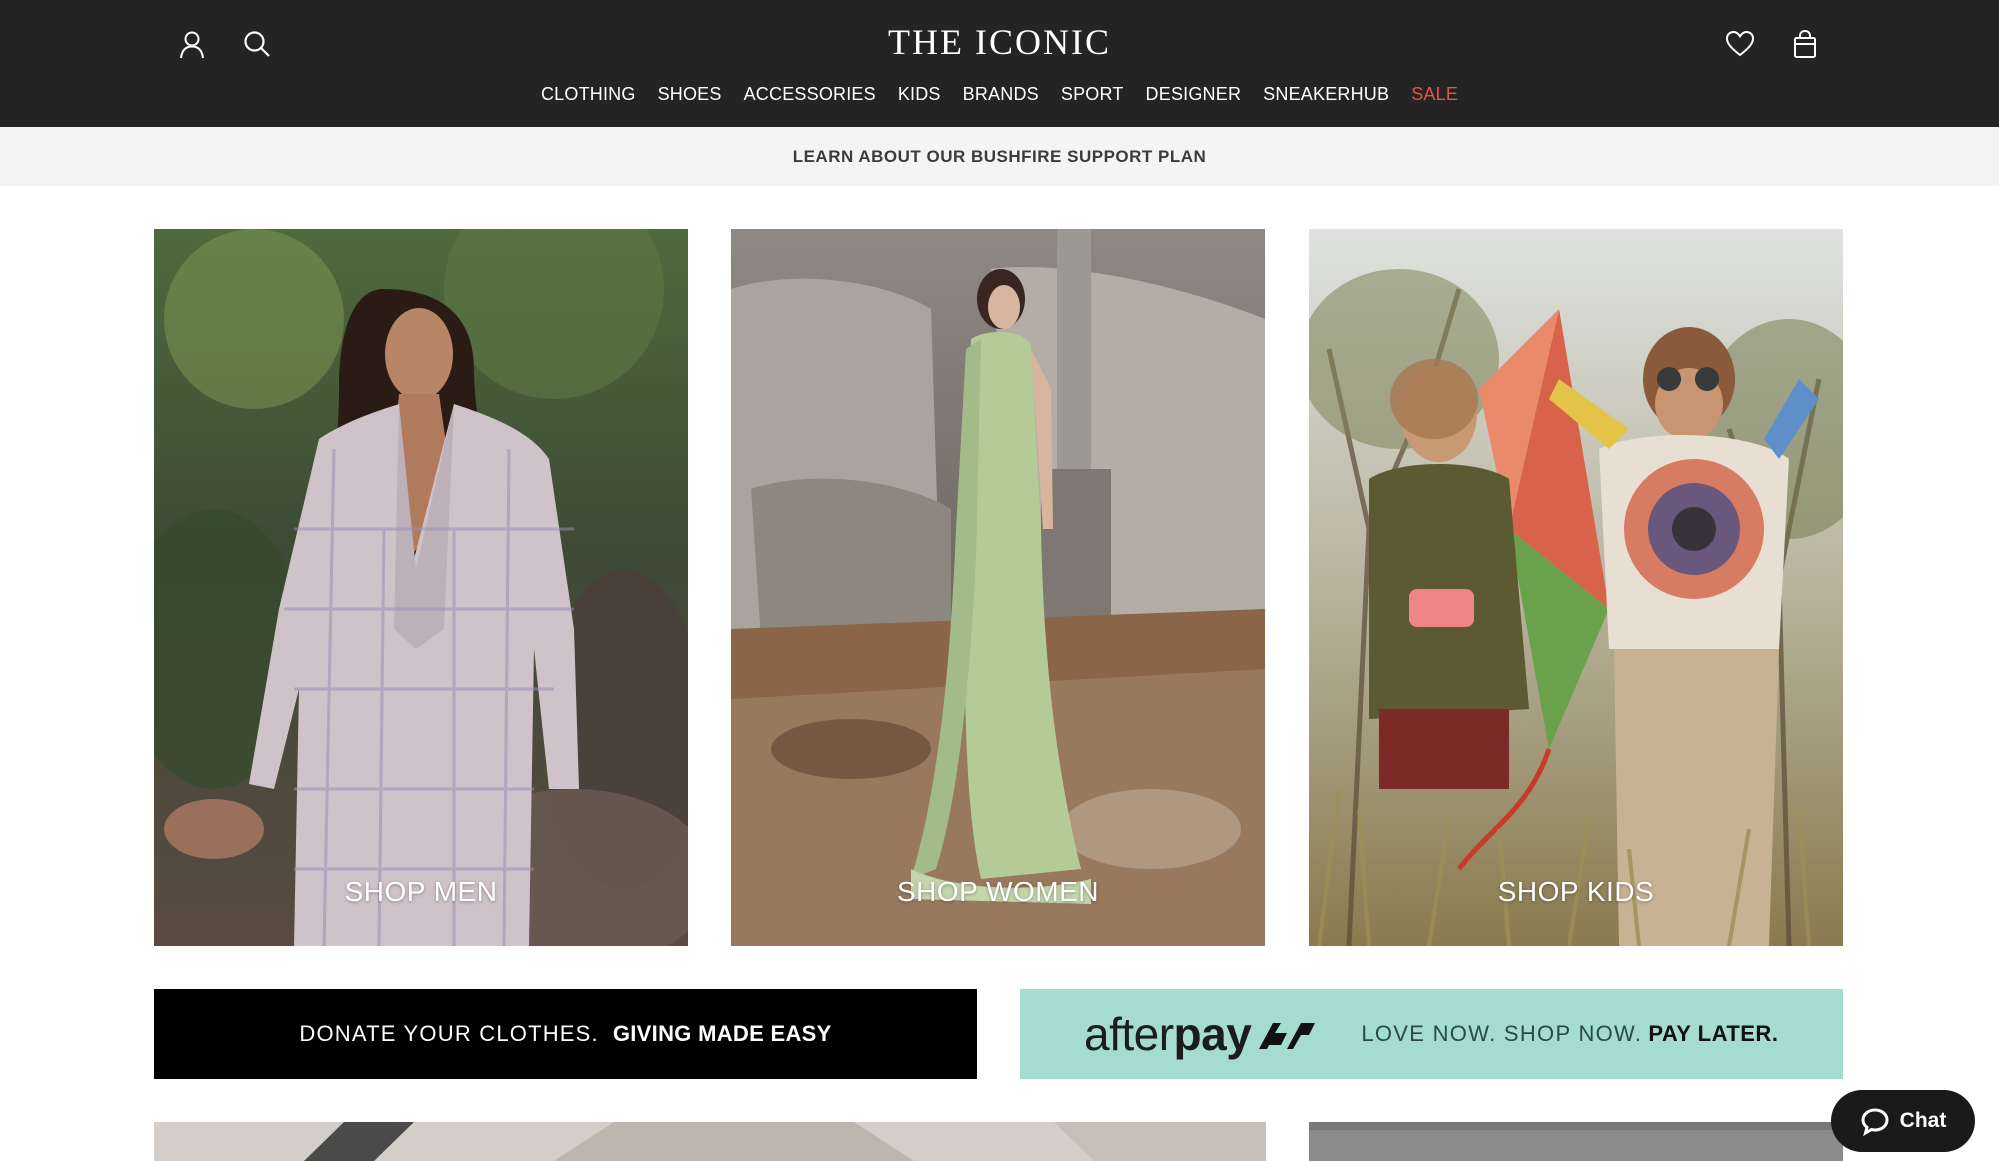 This screenshot has height=1161, width=1999. I want to click on chat-button: Chat, so click(1903, 1121).